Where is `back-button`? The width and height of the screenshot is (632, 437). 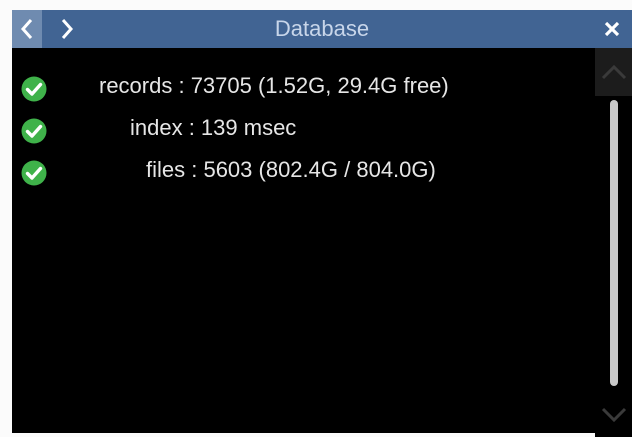
back-button is located at coordinates (27, 29).